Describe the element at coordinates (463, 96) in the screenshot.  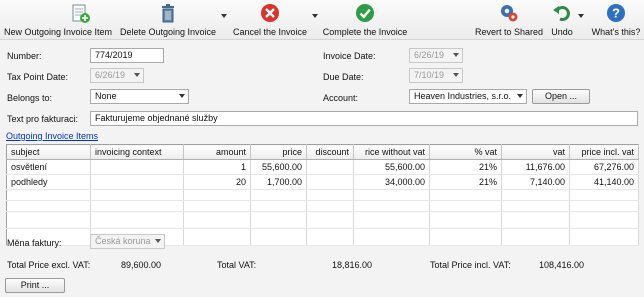
I see `account-value: Heaven Industries, s.r.o.` at that location.